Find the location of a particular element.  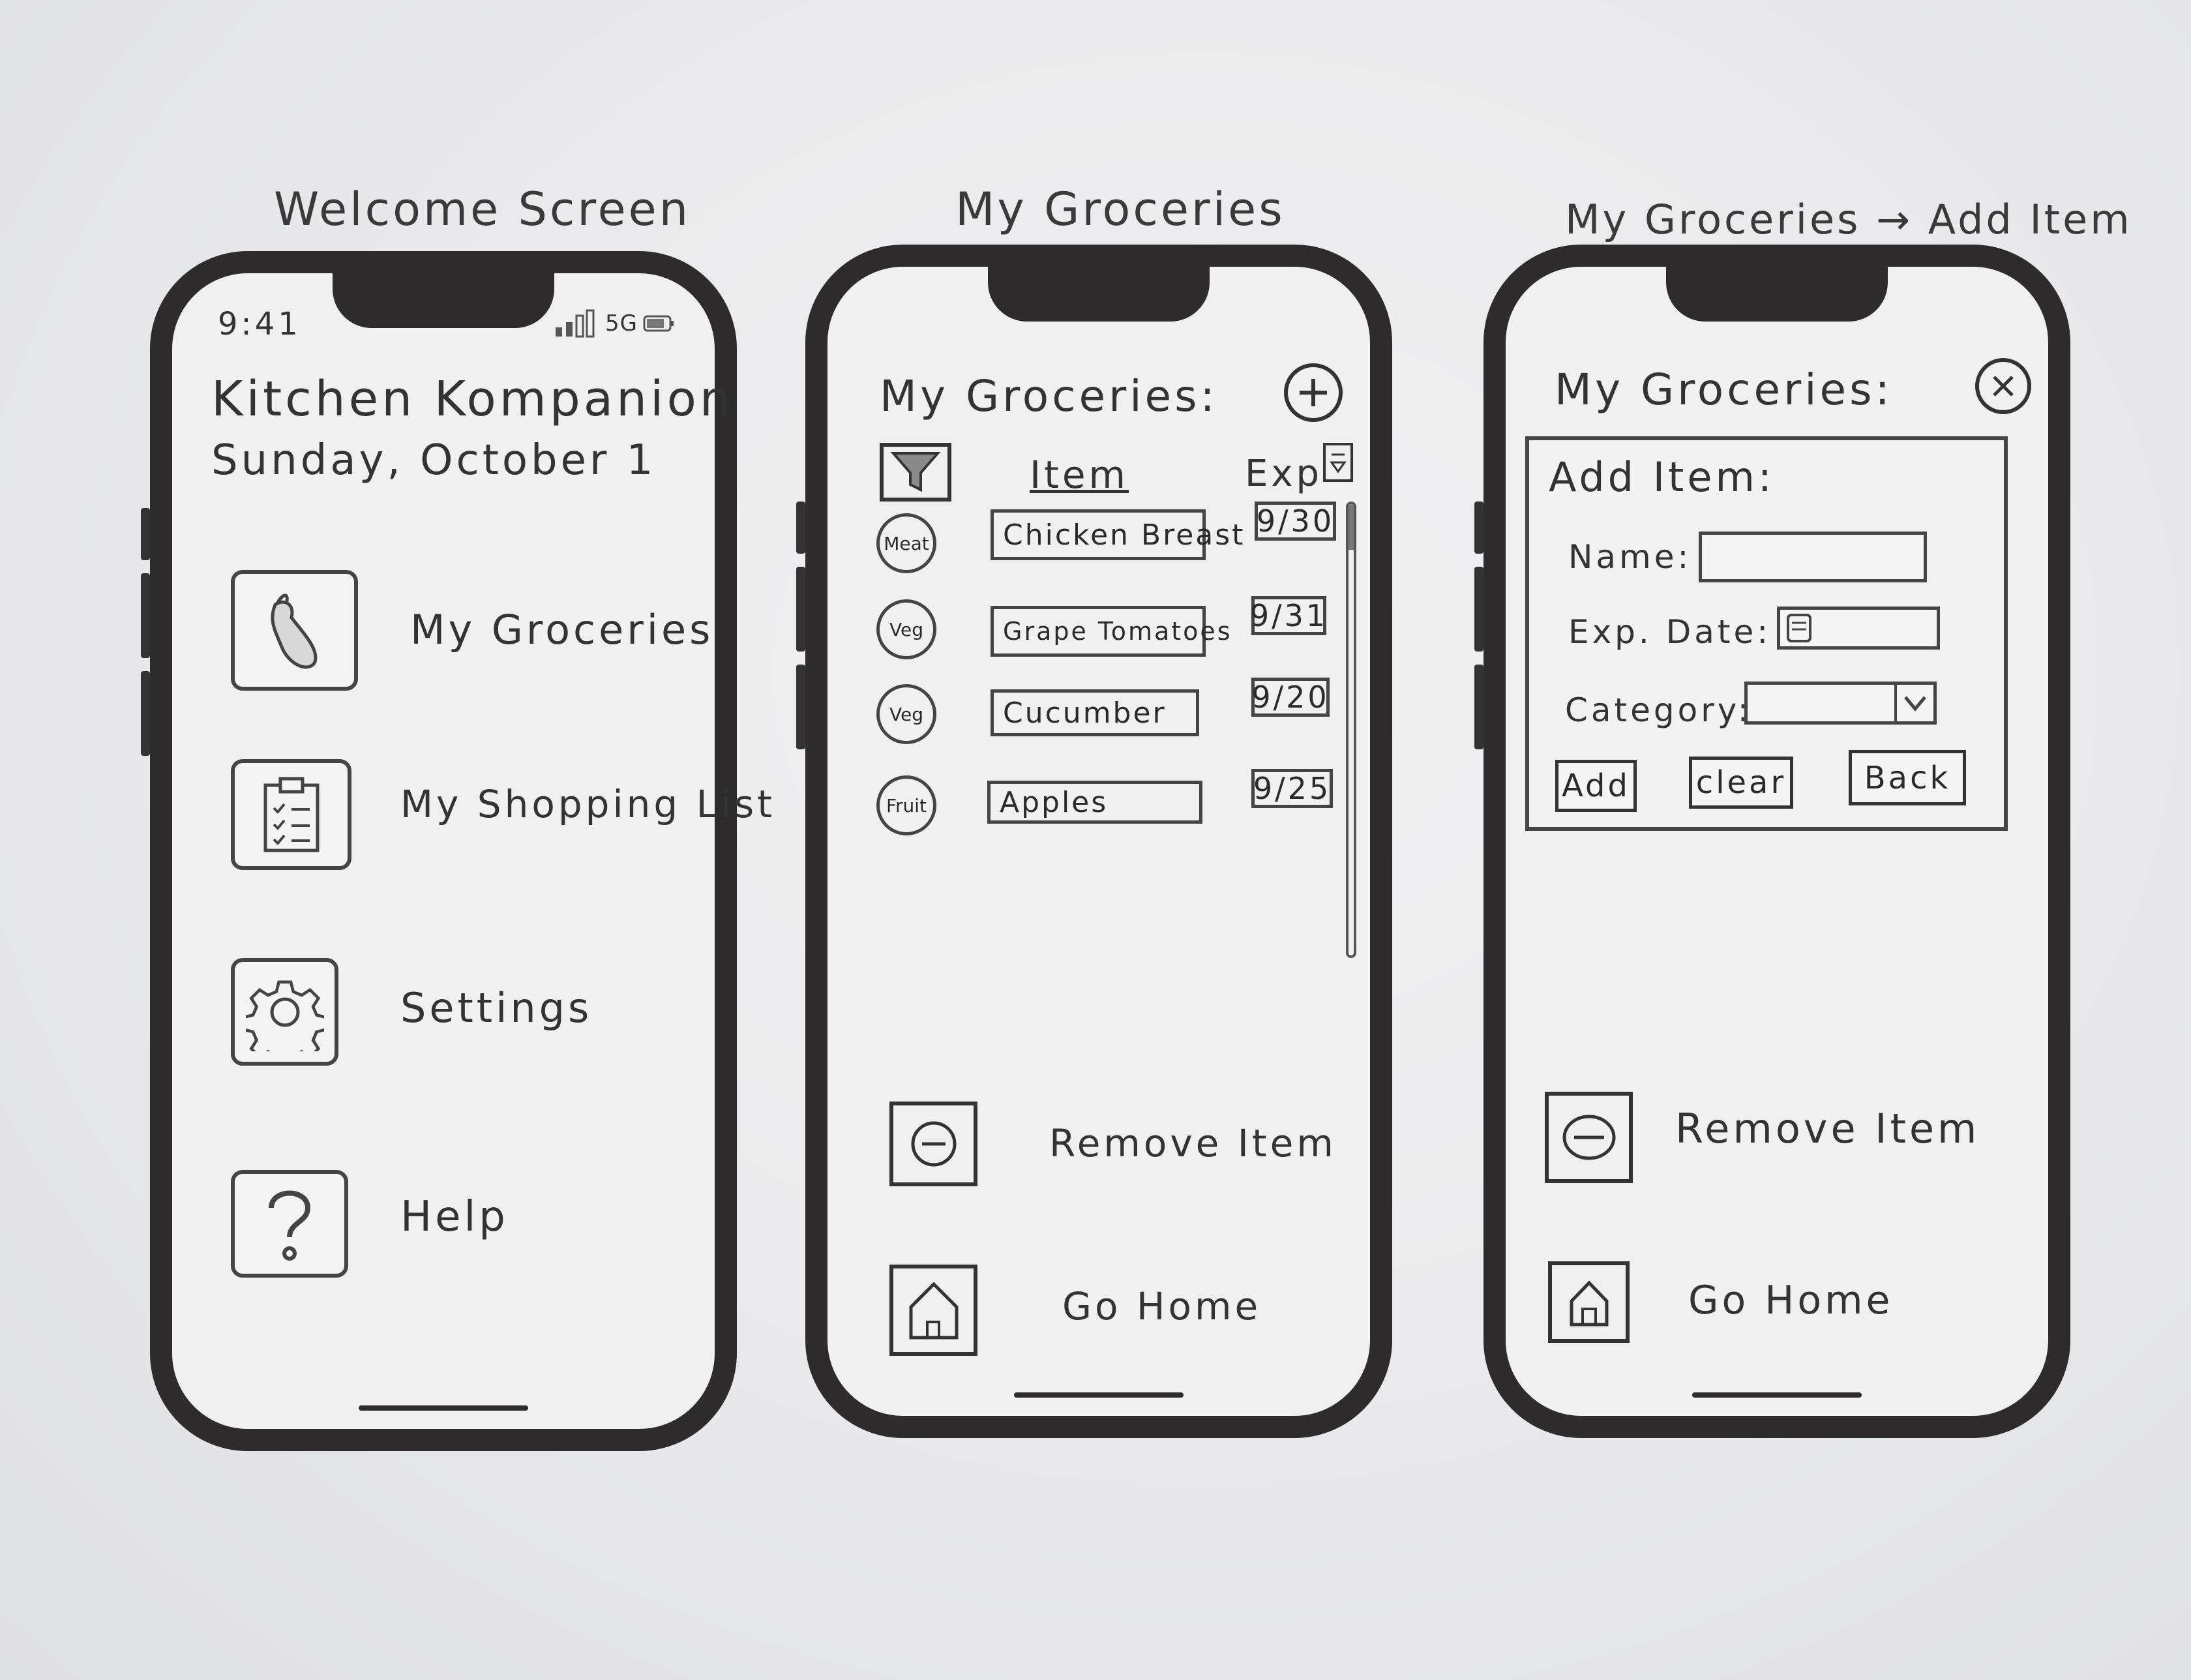

date-label: Sunday, October 1 is located at coordinates (434, 460).